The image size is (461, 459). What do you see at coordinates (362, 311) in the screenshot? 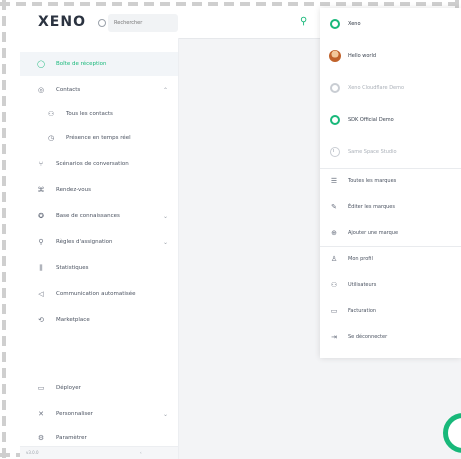
I see `menu-item-label: Facturation` at bounding box center [362, 311].